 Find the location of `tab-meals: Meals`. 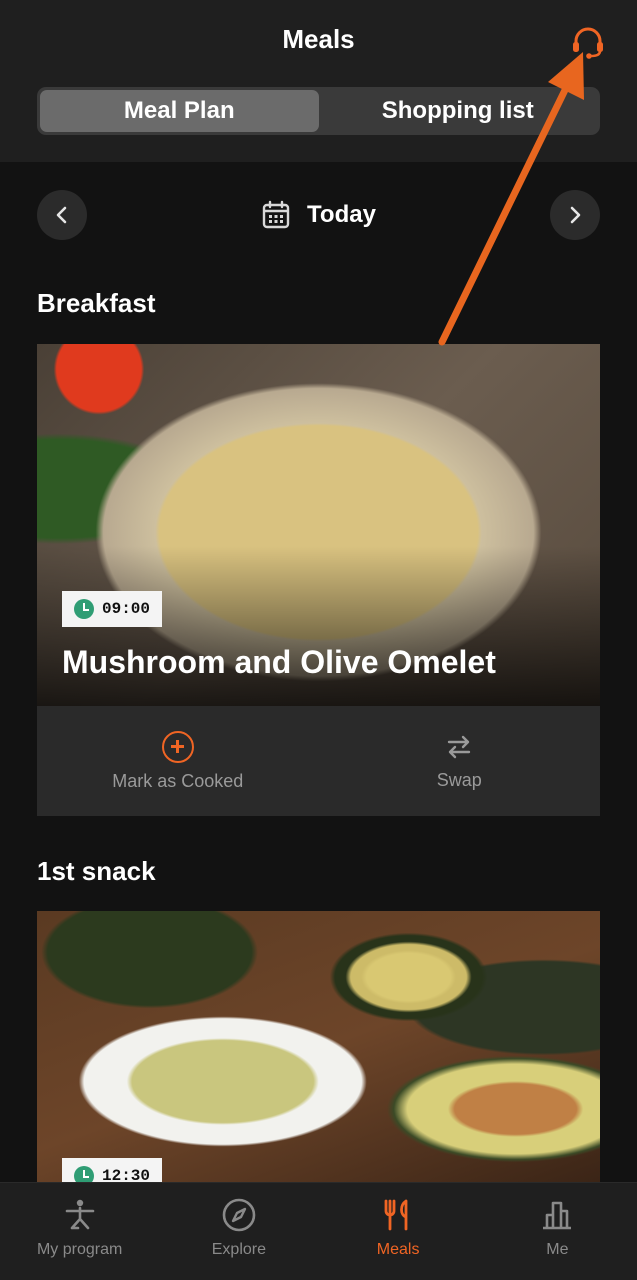

tab-meals: Meals is located at coordinates (398, 1231).